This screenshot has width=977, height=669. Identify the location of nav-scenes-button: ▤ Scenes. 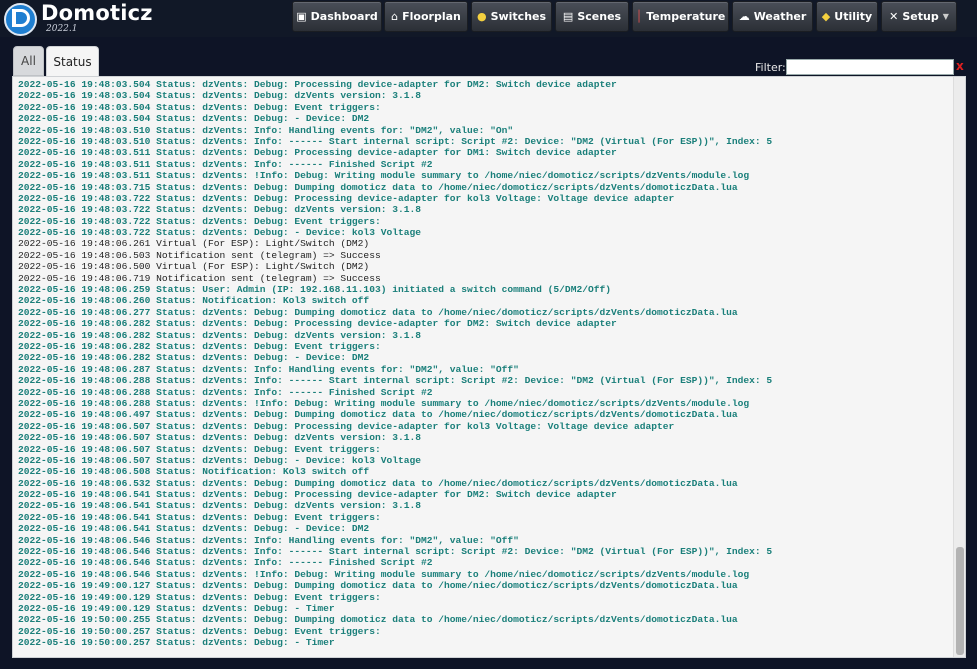
(592, 16).